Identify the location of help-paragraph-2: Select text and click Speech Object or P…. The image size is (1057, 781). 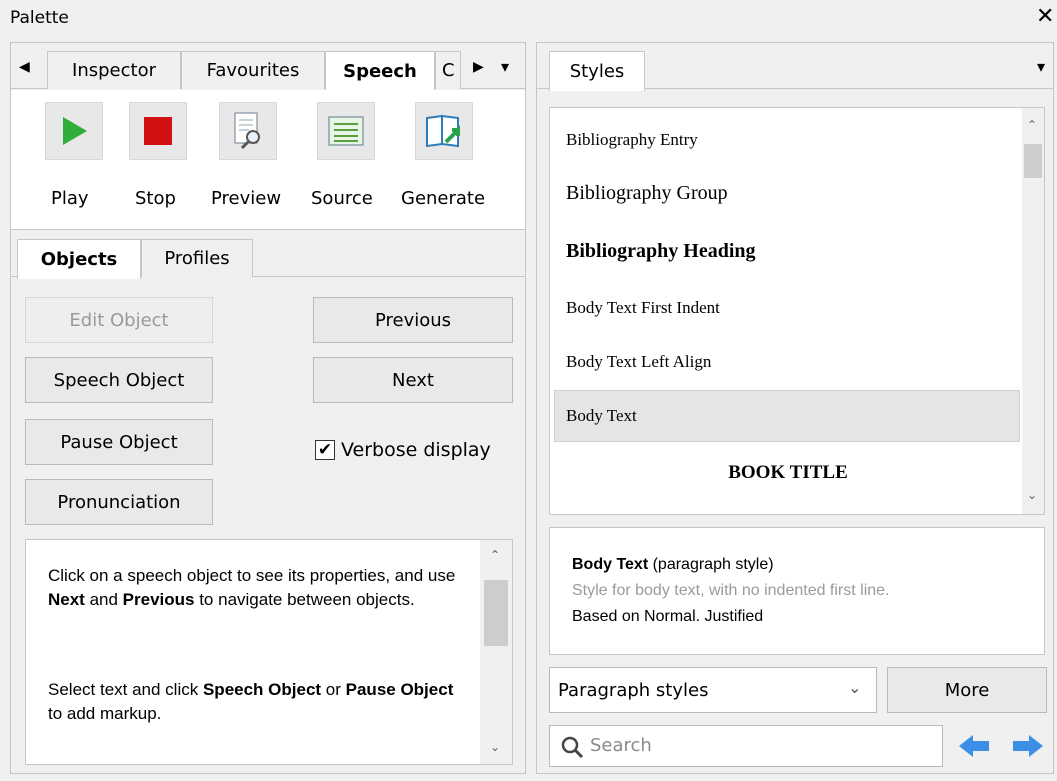
(253, 702).